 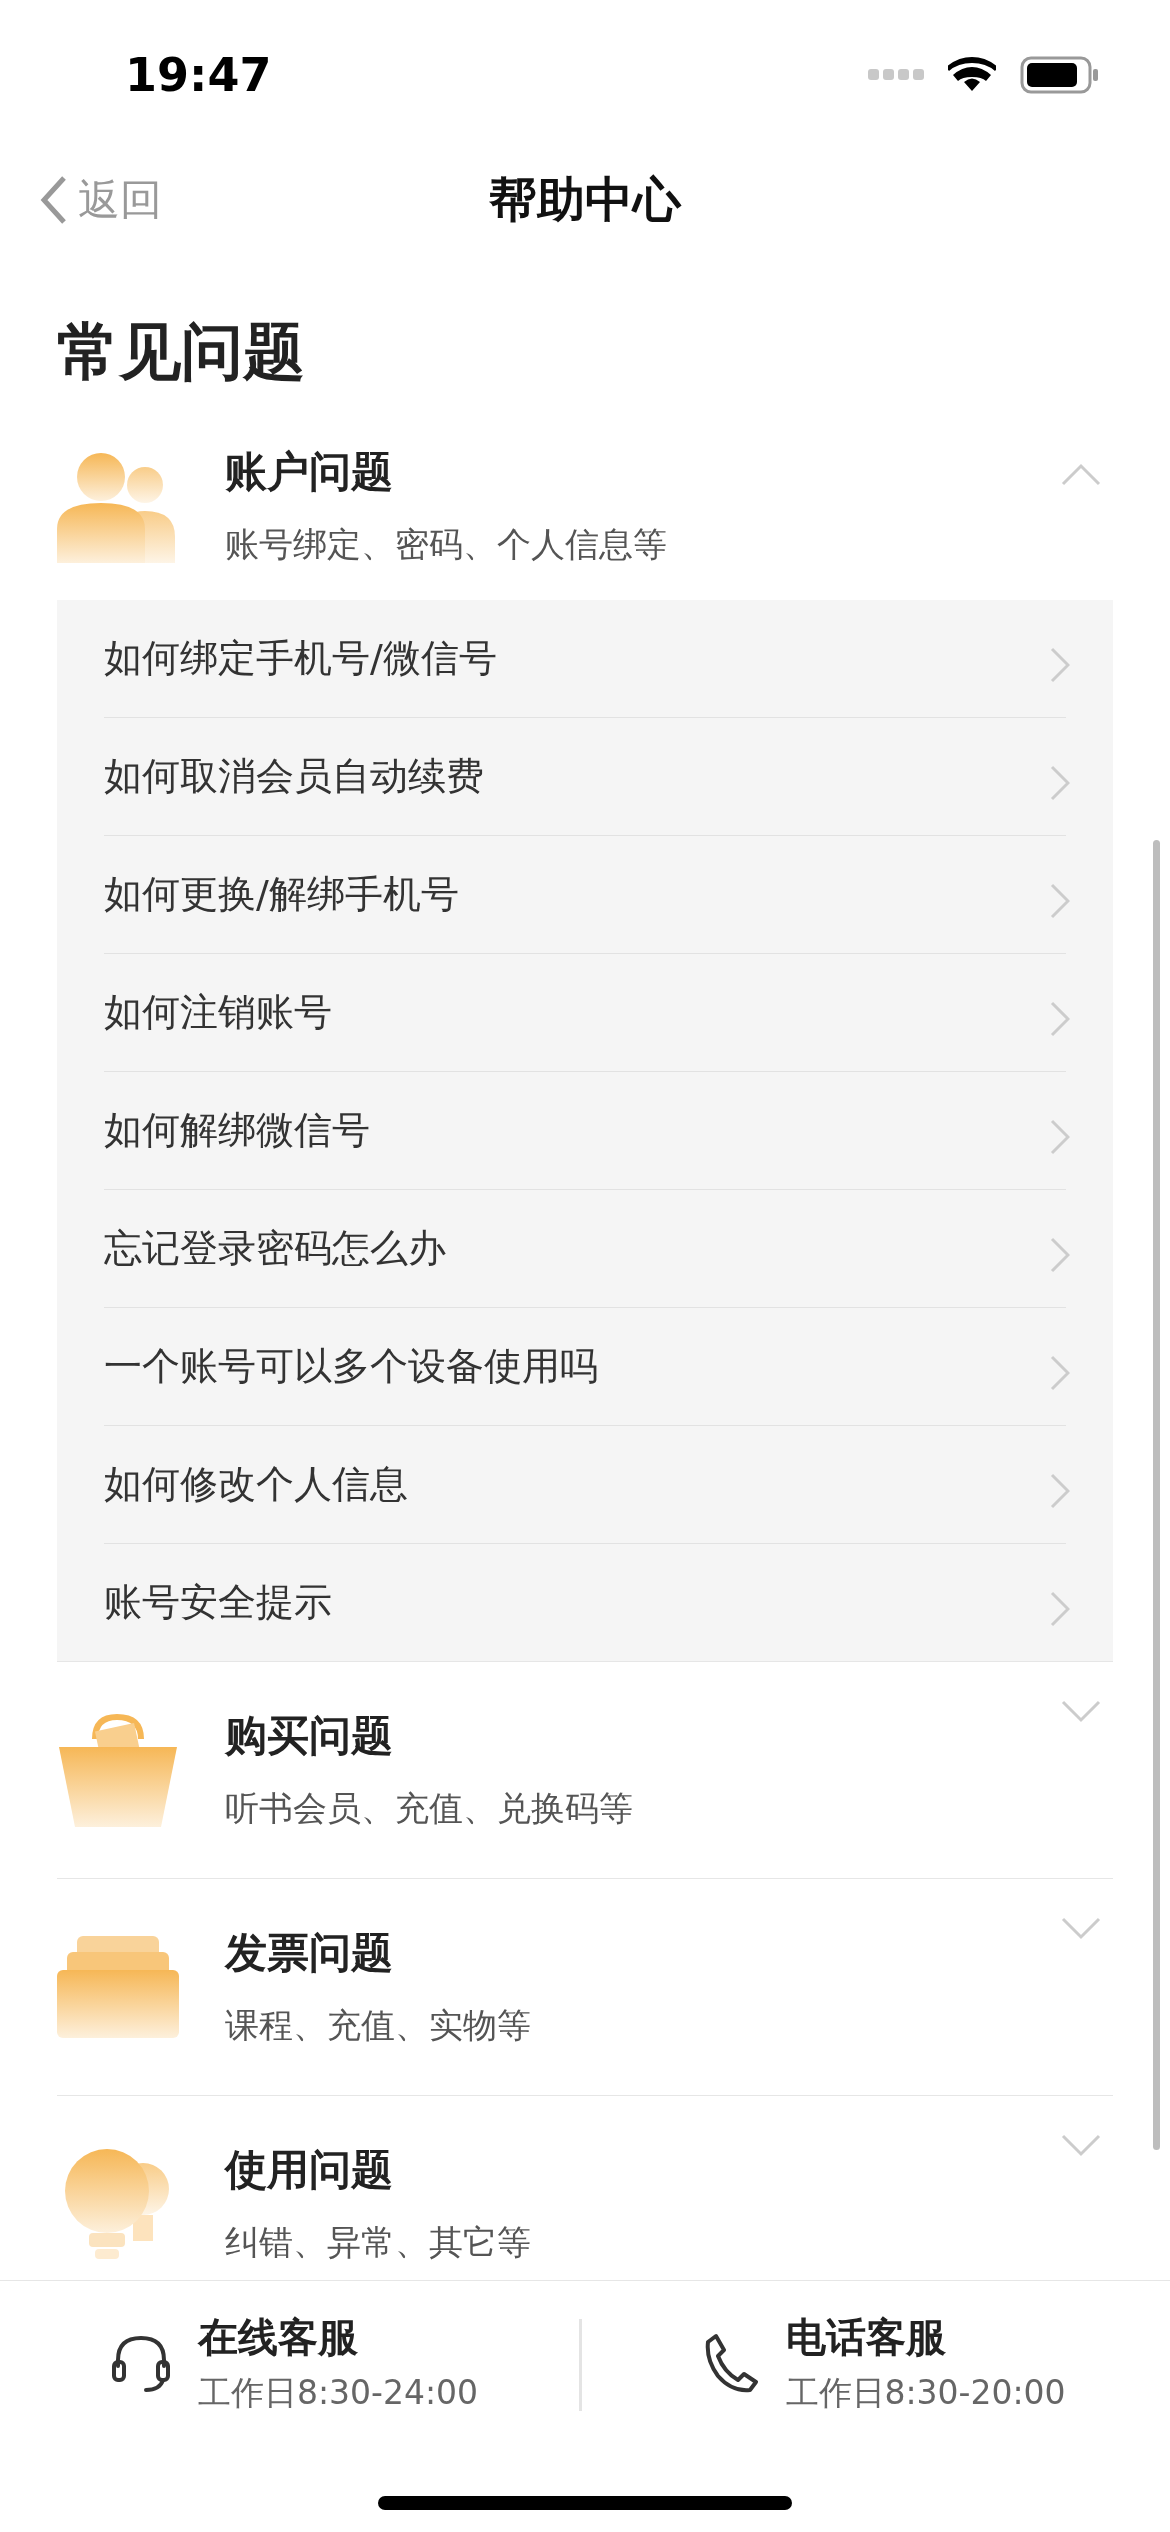 What do you see at coordinates (181, 352) in the screenshot?
I see `section-heading: 常见问题` at bounding box center [181, 352].